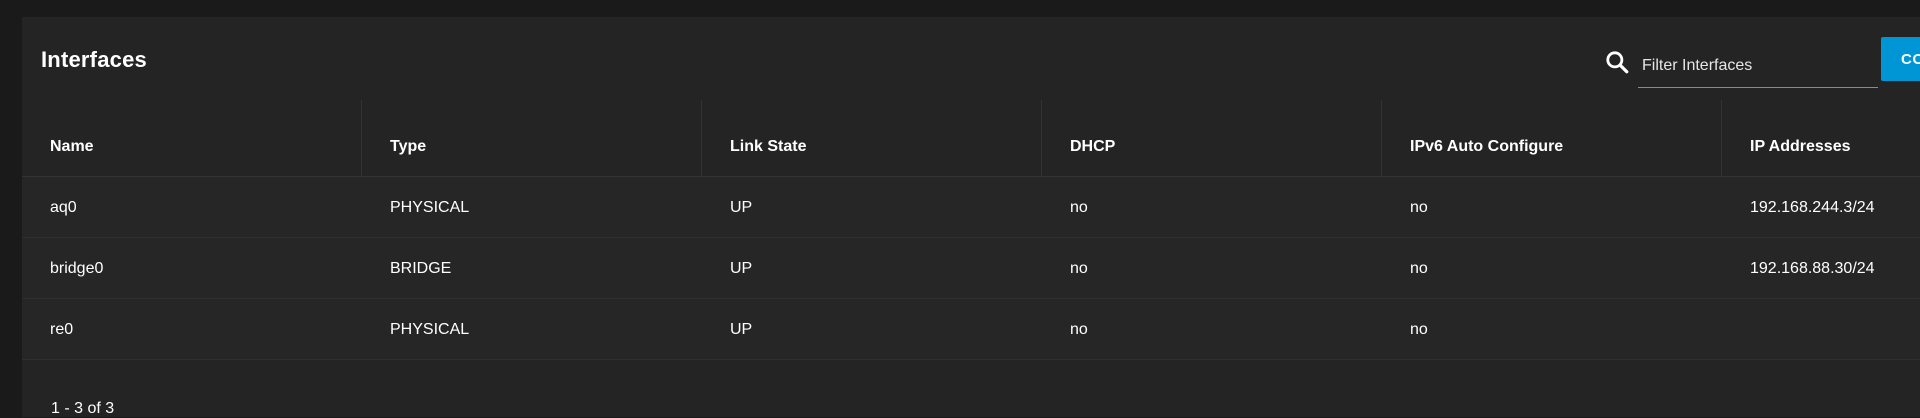 The height and width of the screenshot is (418, 1920). What do you see at coordinates (1800, 146) in the screenshot?
I see `column-header-label: IP Addresses` at bounding box center [1800, 146].